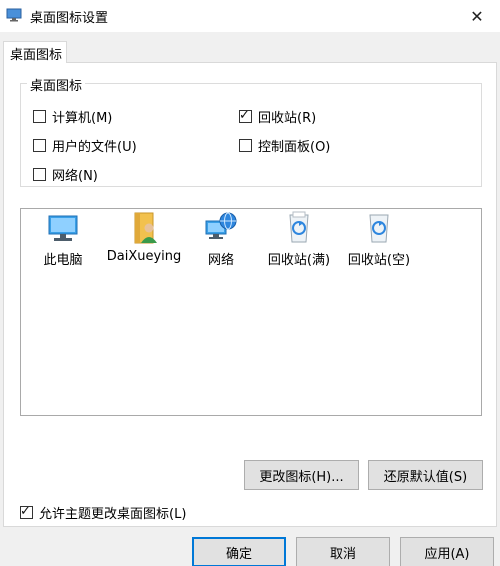  What do you see at coordinates (14, 15) in the screenshot?
I see `desktop-settings-icon` at bounding box center [14, 15].